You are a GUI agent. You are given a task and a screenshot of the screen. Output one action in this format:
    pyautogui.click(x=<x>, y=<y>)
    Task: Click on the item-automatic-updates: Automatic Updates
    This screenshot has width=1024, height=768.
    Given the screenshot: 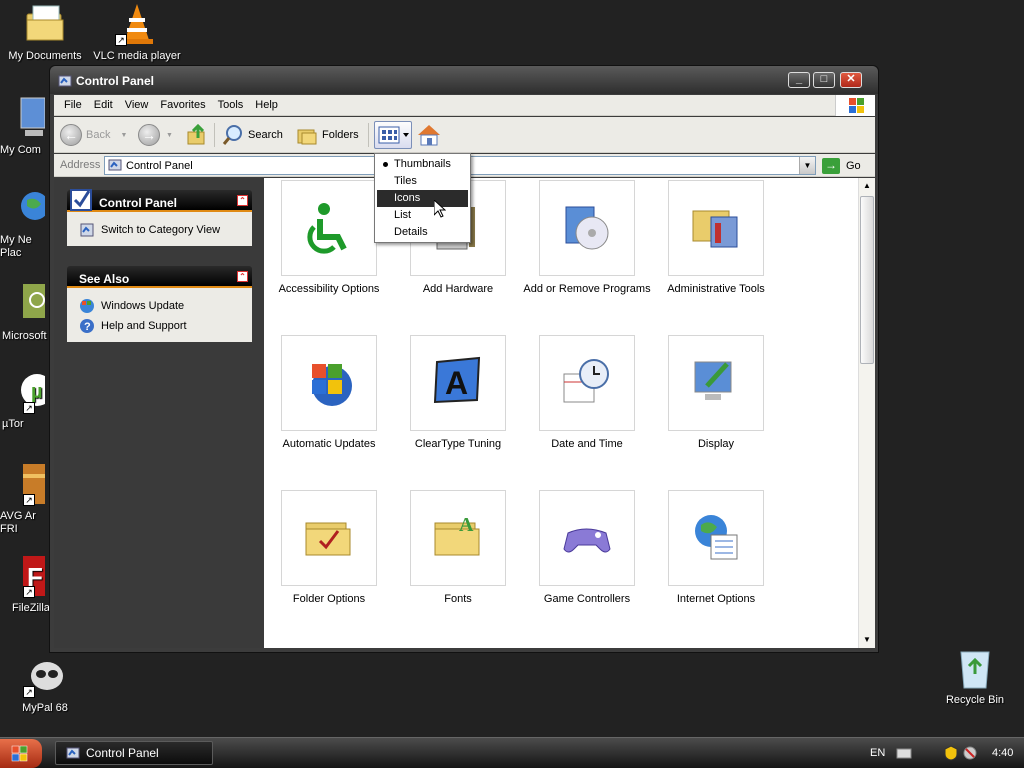 What is the action you would take?
    pyautogui.click(x=329, y=392)
    